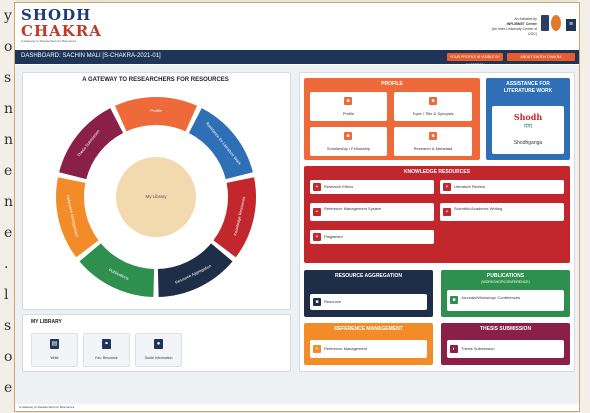 The width and height of the screenshot is (590, 413). I want to click on my-library-item-label: Write, so click(54, 358).